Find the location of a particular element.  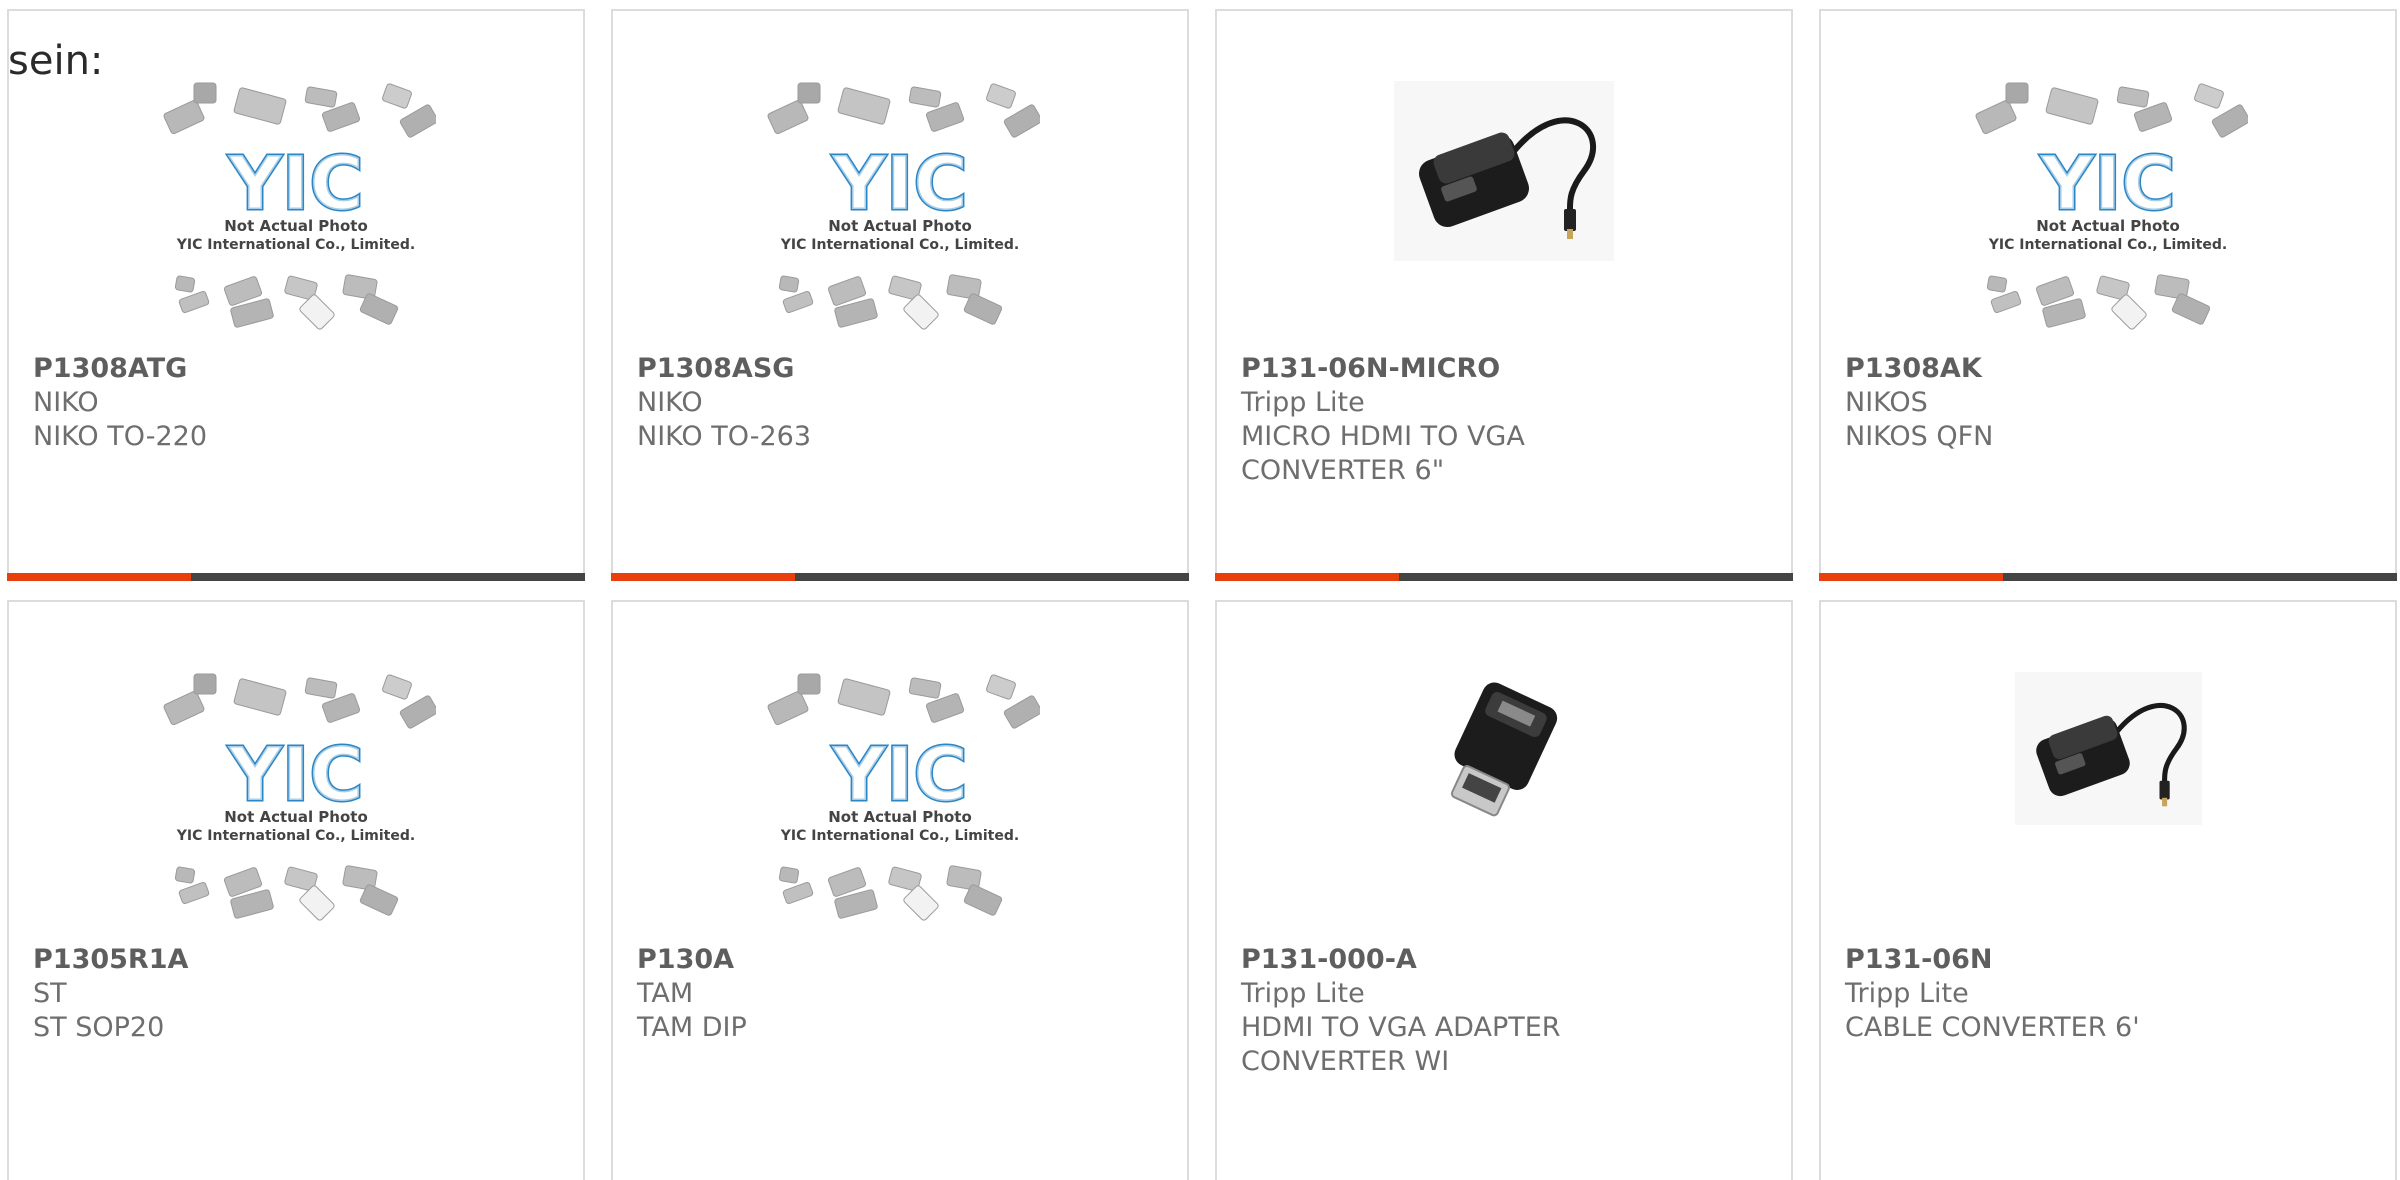

part-number-link: P131-000-A is located at coordinates (1504, 960).